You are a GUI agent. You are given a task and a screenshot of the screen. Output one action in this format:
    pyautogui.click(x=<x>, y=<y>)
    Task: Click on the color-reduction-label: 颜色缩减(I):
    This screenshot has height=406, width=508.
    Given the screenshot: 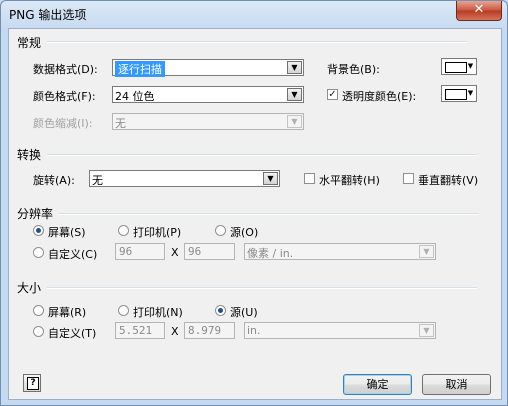 What is the action you would take?
    pyautogui.click(x=63, y=123)
    